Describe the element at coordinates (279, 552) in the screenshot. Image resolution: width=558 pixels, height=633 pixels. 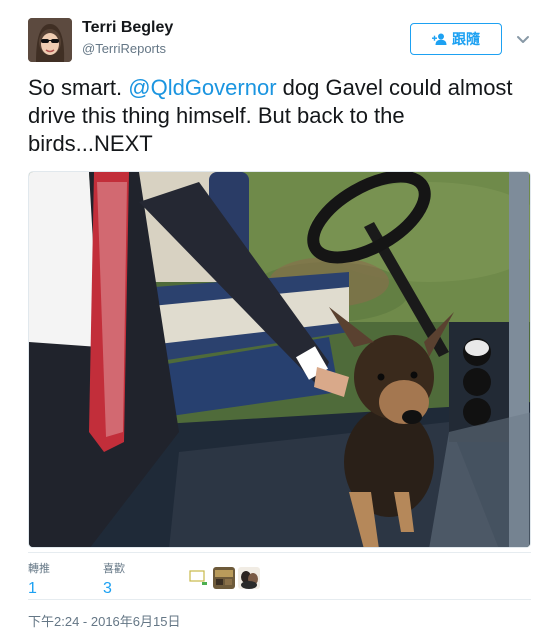
I see `stats-divider-top` at that location.